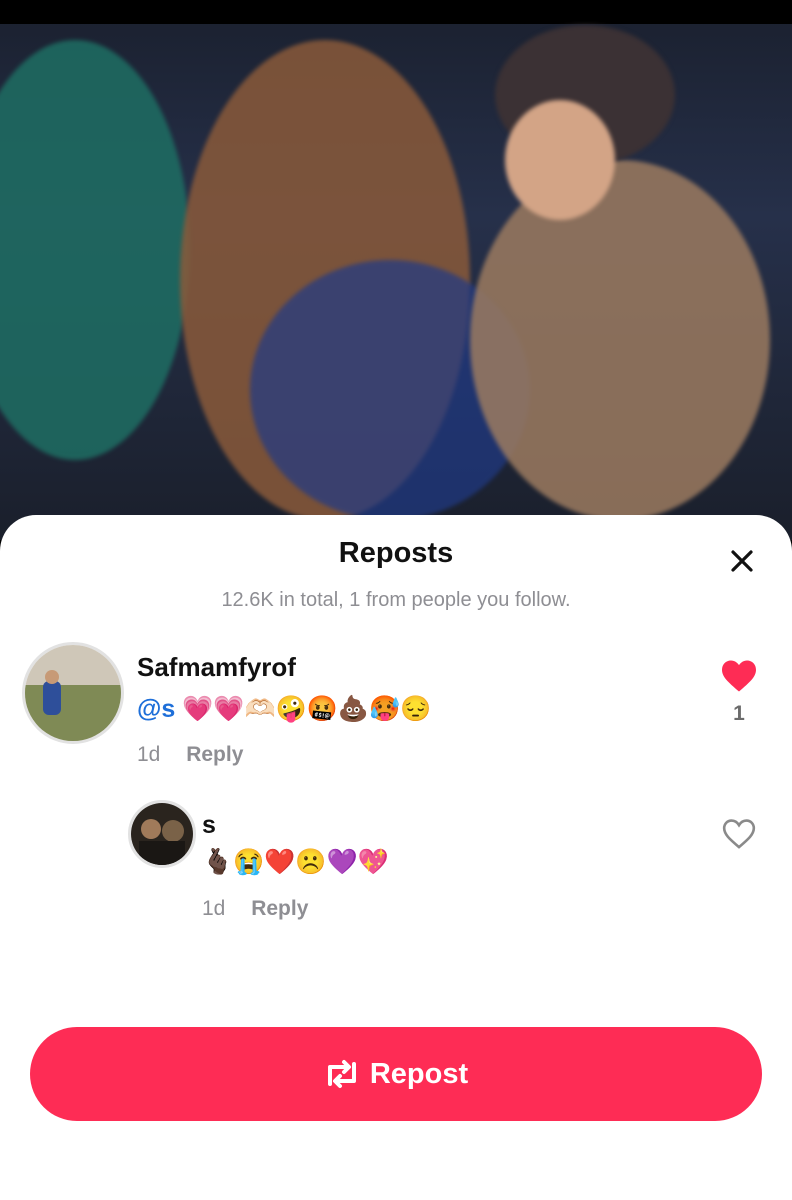 This screenshot has width=792, height=1200. I want to click on like-button: 1, so click(739, 692).